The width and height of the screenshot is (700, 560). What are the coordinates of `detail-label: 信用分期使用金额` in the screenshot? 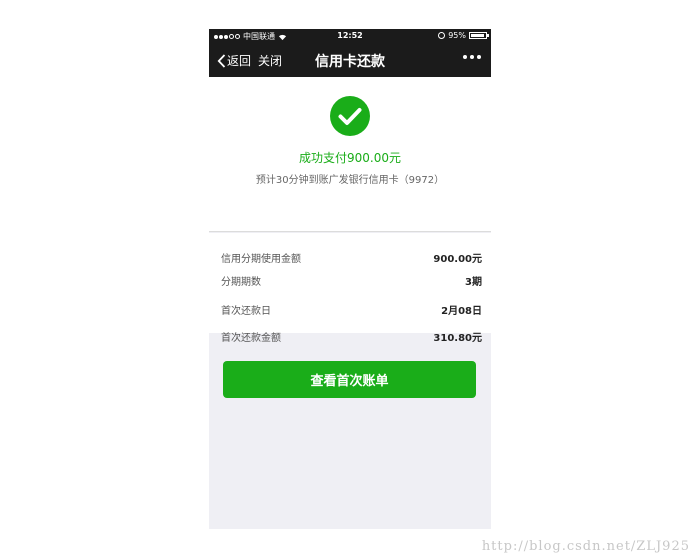 It's located at (261, 259).